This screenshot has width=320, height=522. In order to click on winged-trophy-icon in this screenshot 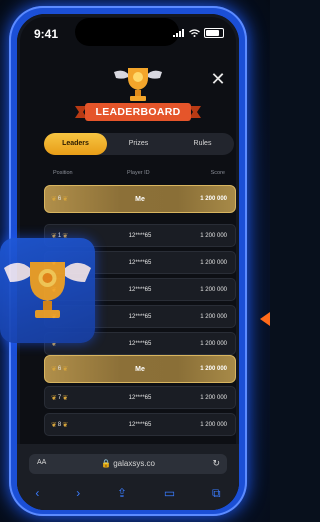, I will do `click(47, 290)`.